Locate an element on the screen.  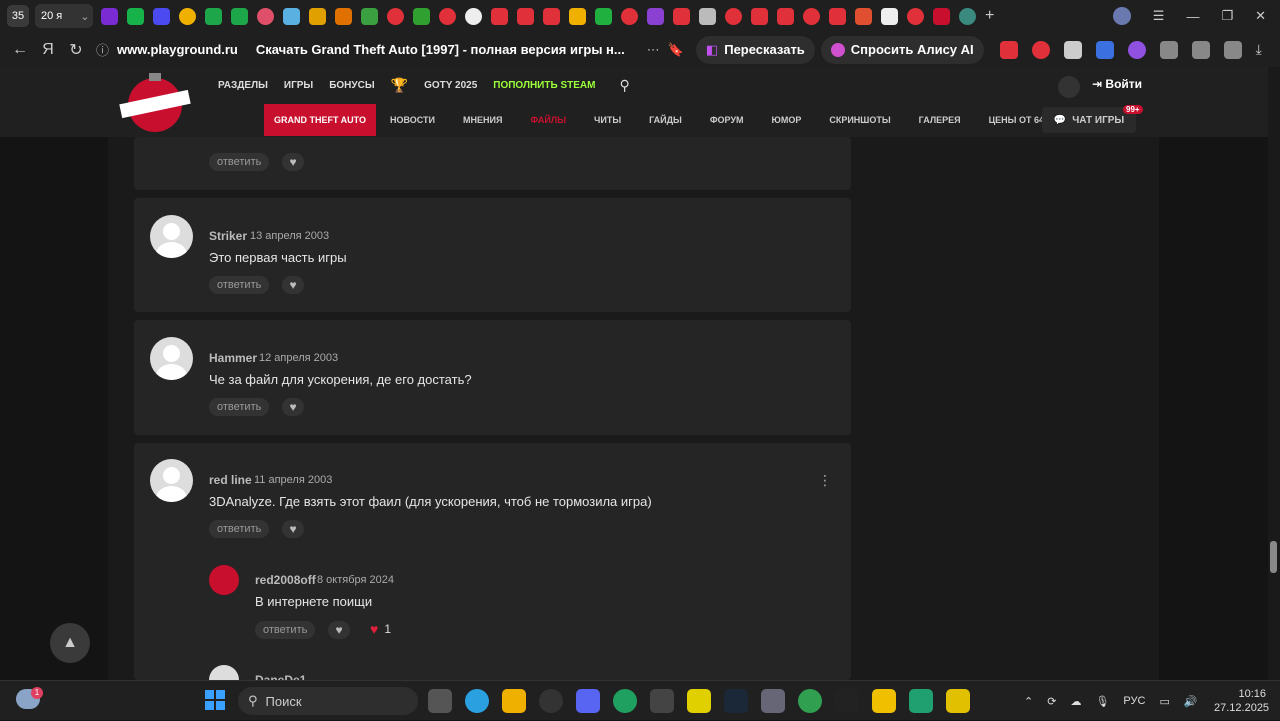
display-icon: ▭ is located at coordinates (1164, 701).